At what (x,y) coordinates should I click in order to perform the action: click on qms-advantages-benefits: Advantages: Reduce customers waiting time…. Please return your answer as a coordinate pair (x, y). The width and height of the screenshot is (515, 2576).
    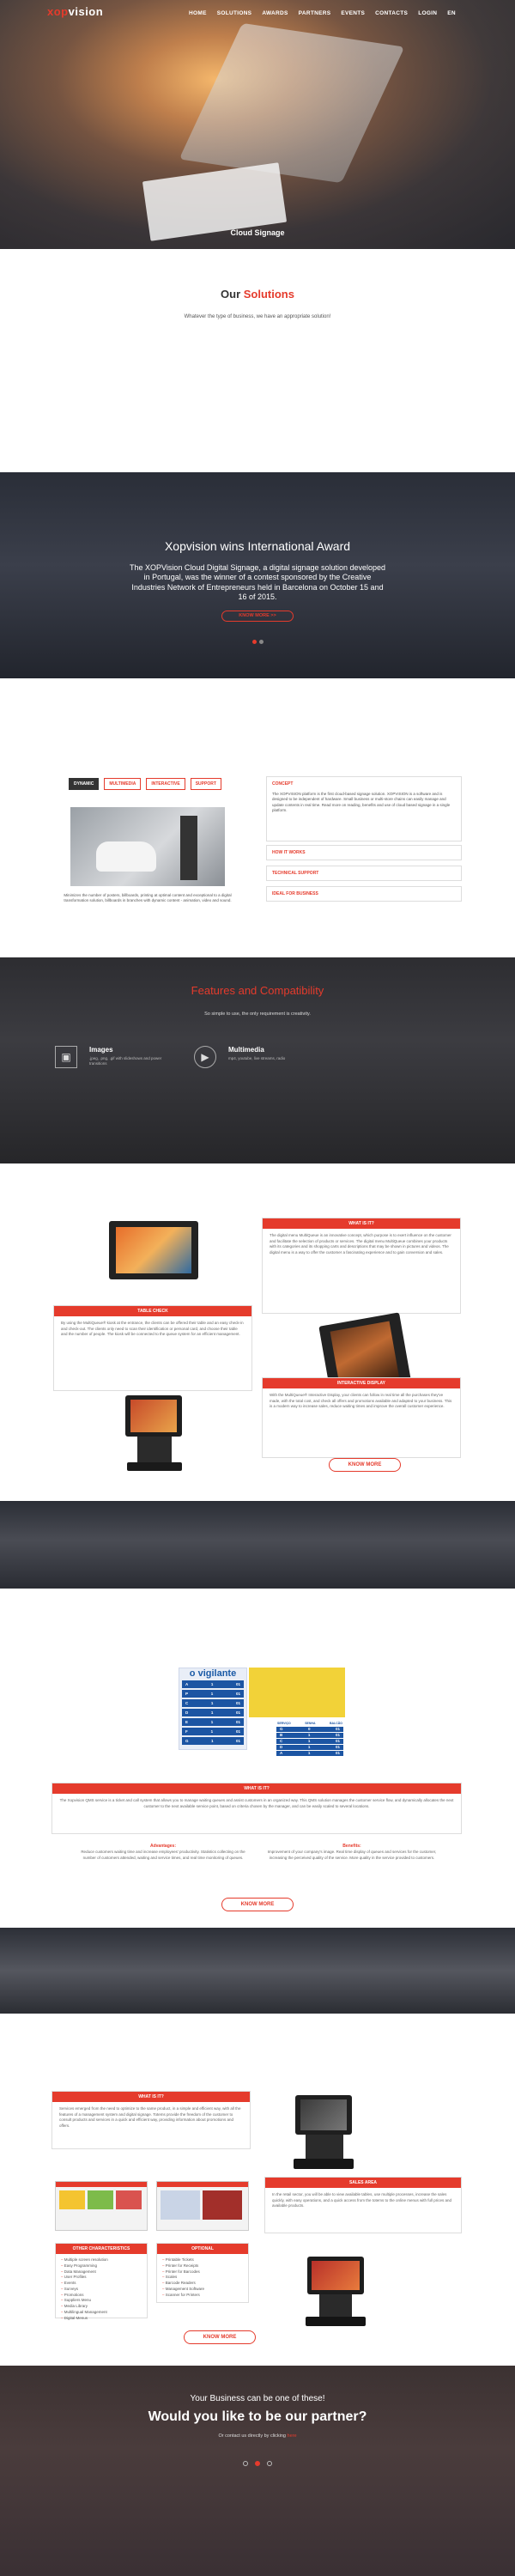
    Looking at the image, I should click on (257, 1852).